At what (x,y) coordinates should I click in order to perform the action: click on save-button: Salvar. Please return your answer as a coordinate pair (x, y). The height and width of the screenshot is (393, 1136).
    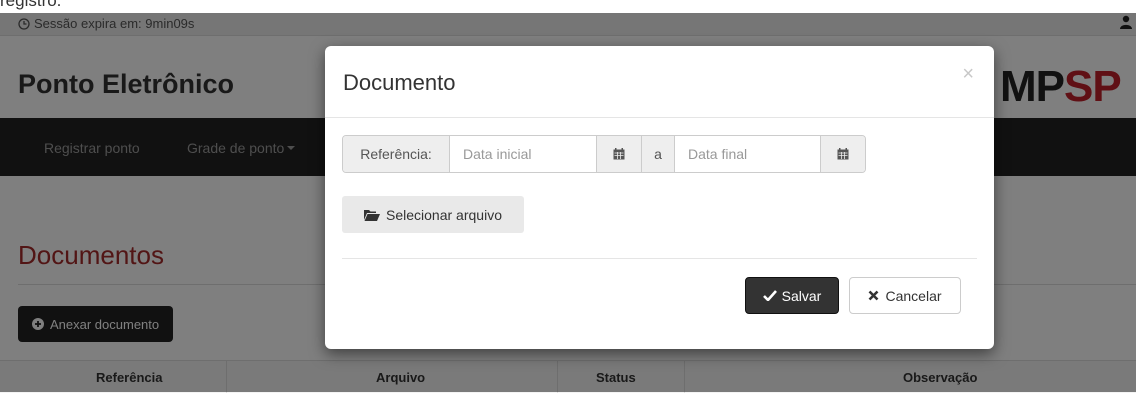
    Looking at the image, I should click on (792, 295).